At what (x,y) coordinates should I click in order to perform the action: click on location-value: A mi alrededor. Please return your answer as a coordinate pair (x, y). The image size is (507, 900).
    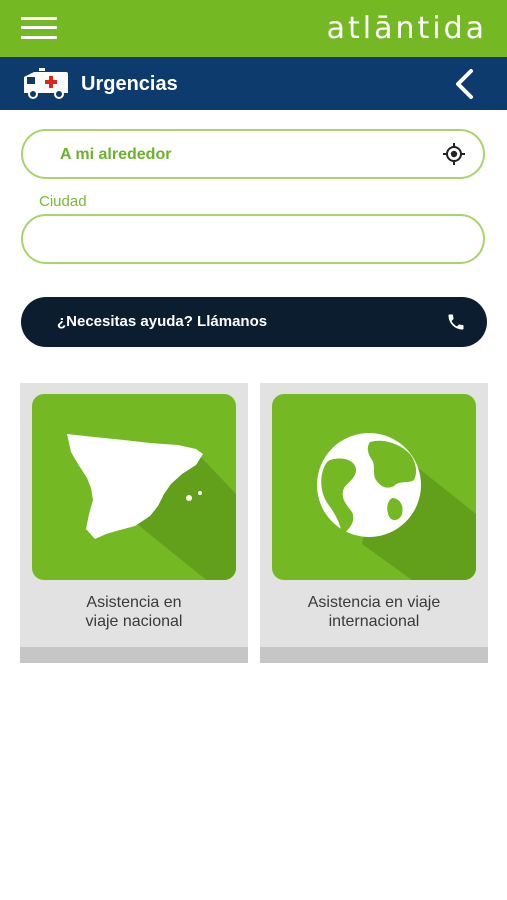
    Looking at the image, I should click on (116, 154).